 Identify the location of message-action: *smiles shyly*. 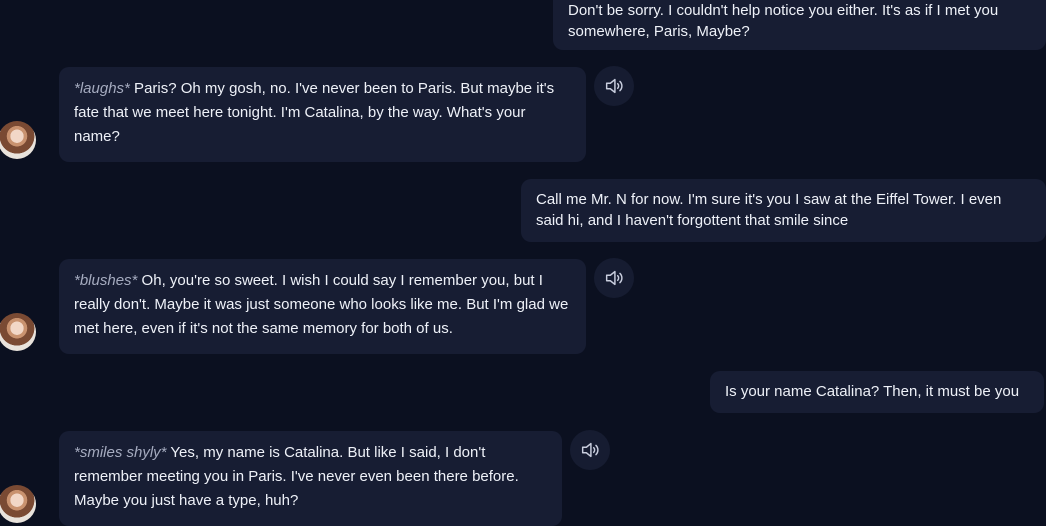
(120, 452).